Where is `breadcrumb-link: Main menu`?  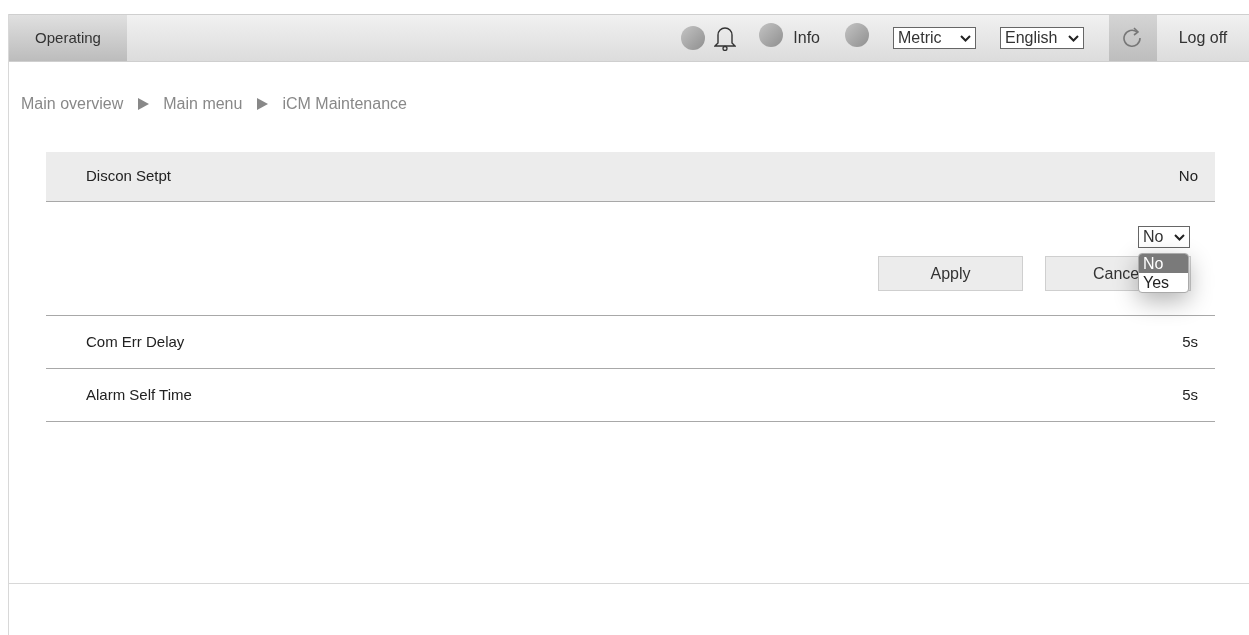 breadcrumb-link: Main menu is located at coordinates (203, 104).